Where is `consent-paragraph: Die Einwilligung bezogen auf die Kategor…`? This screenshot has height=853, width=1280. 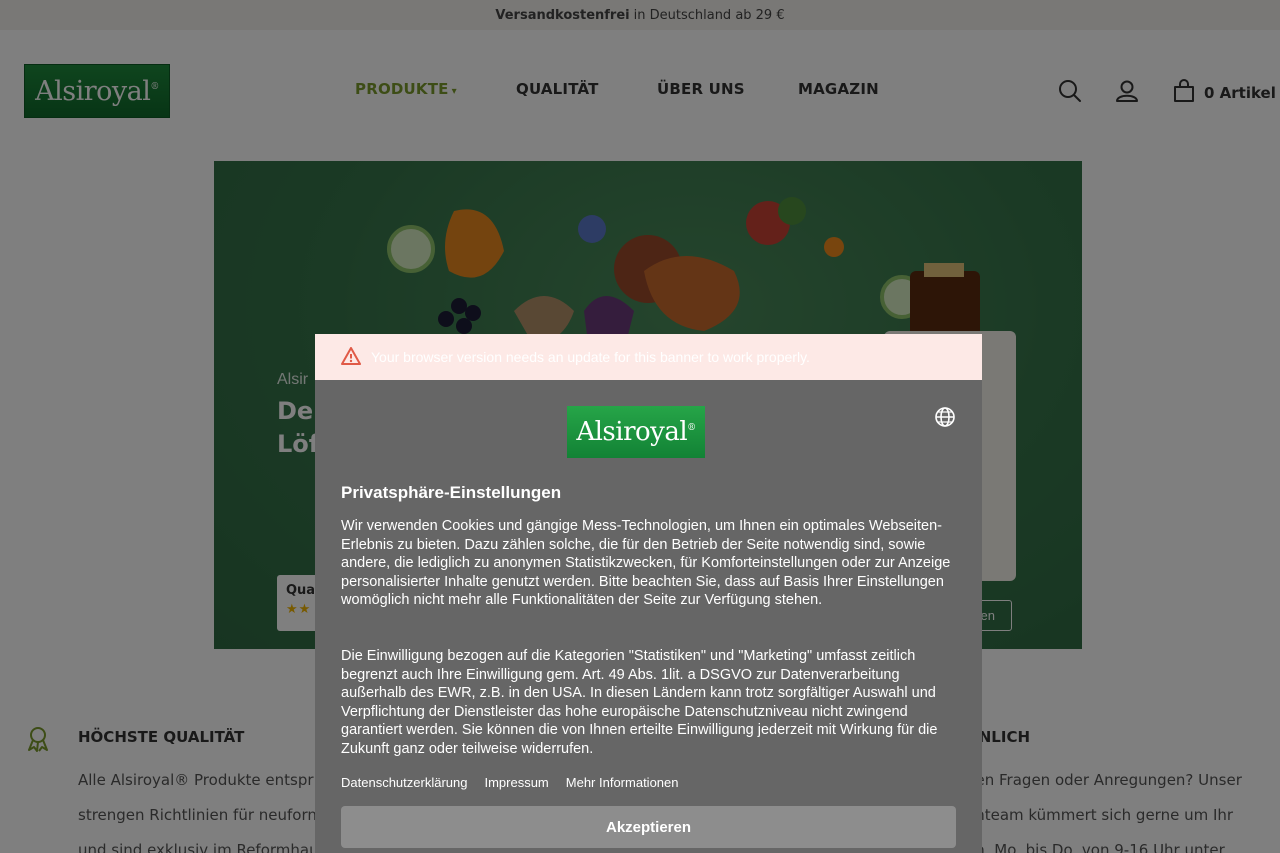 consent-paragraph: Die Einwilligung bezogen auf die Kategor… is located at coordinates (639, 702).